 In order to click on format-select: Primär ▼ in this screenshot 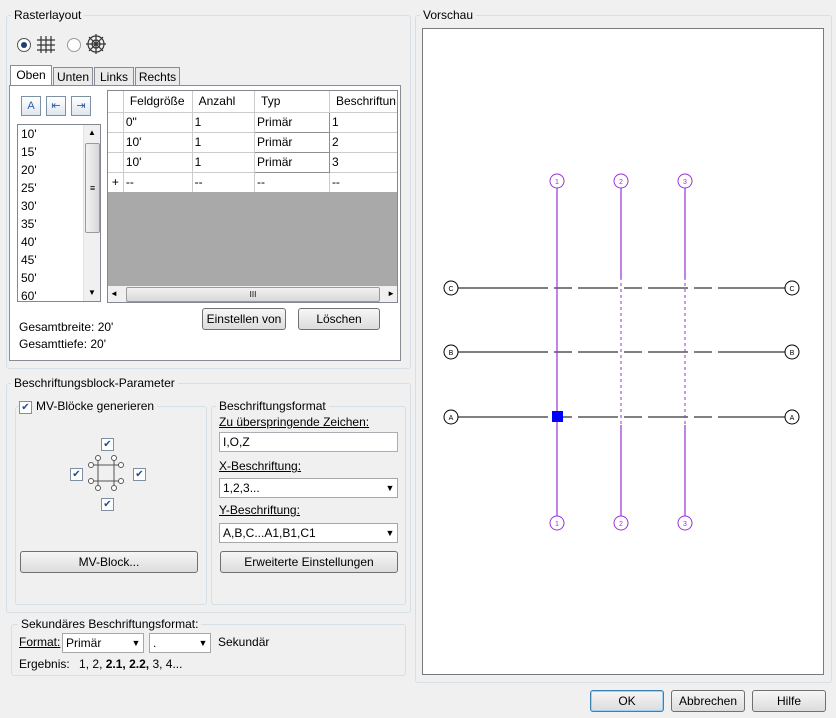, I will do `click(103, 643)`.